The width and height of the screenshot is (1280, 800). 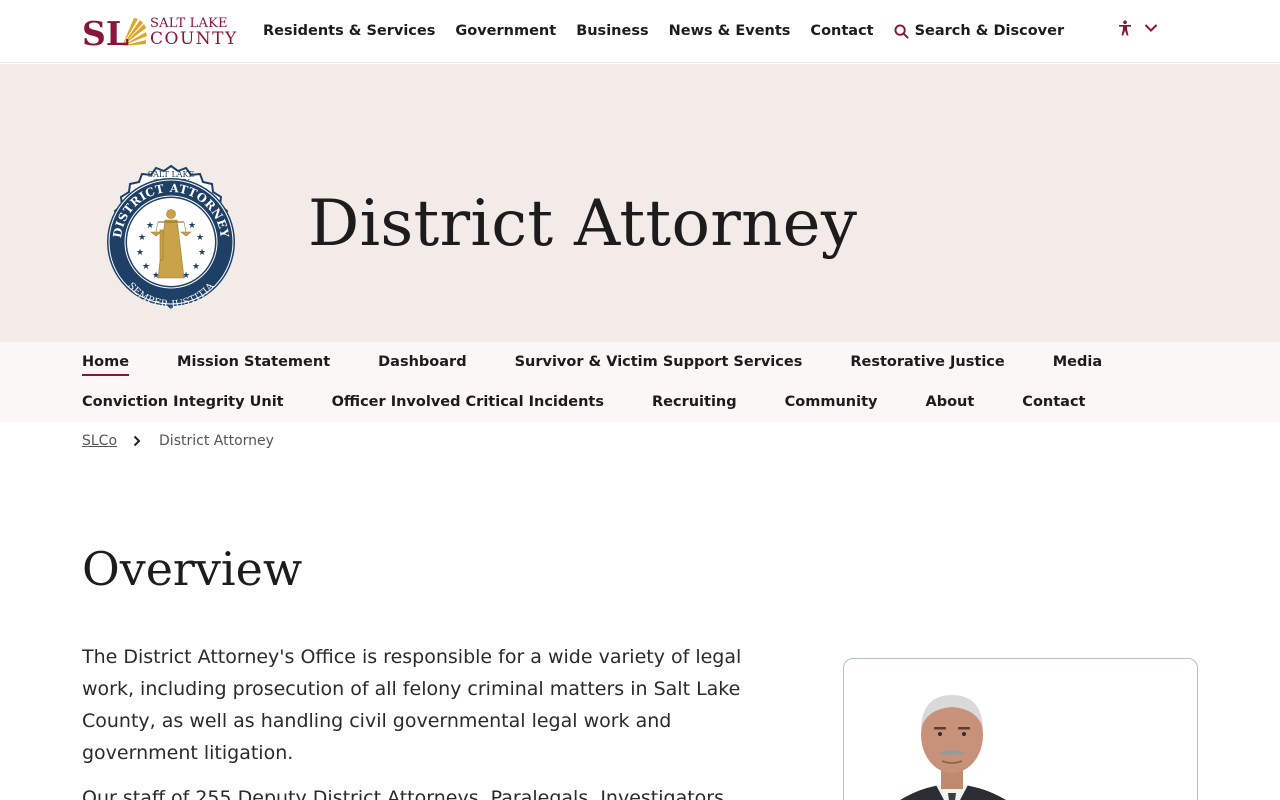 I want to click on salt-lake-county-logo: SL SALT LAKE COUNTY, so click(x=165, y=32).